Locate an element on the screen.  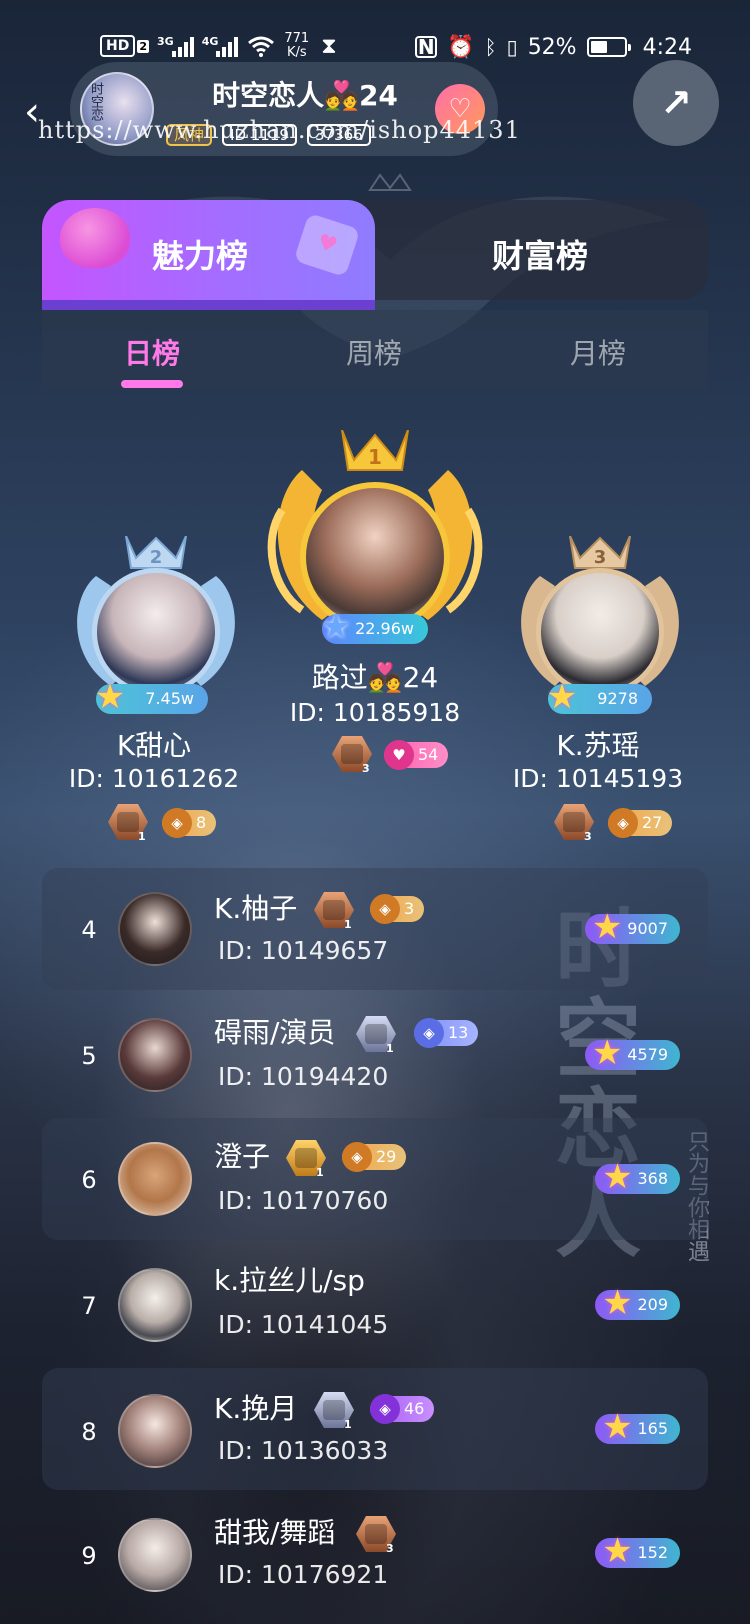
nfc-icon: N is located at coordinates (426, 47).